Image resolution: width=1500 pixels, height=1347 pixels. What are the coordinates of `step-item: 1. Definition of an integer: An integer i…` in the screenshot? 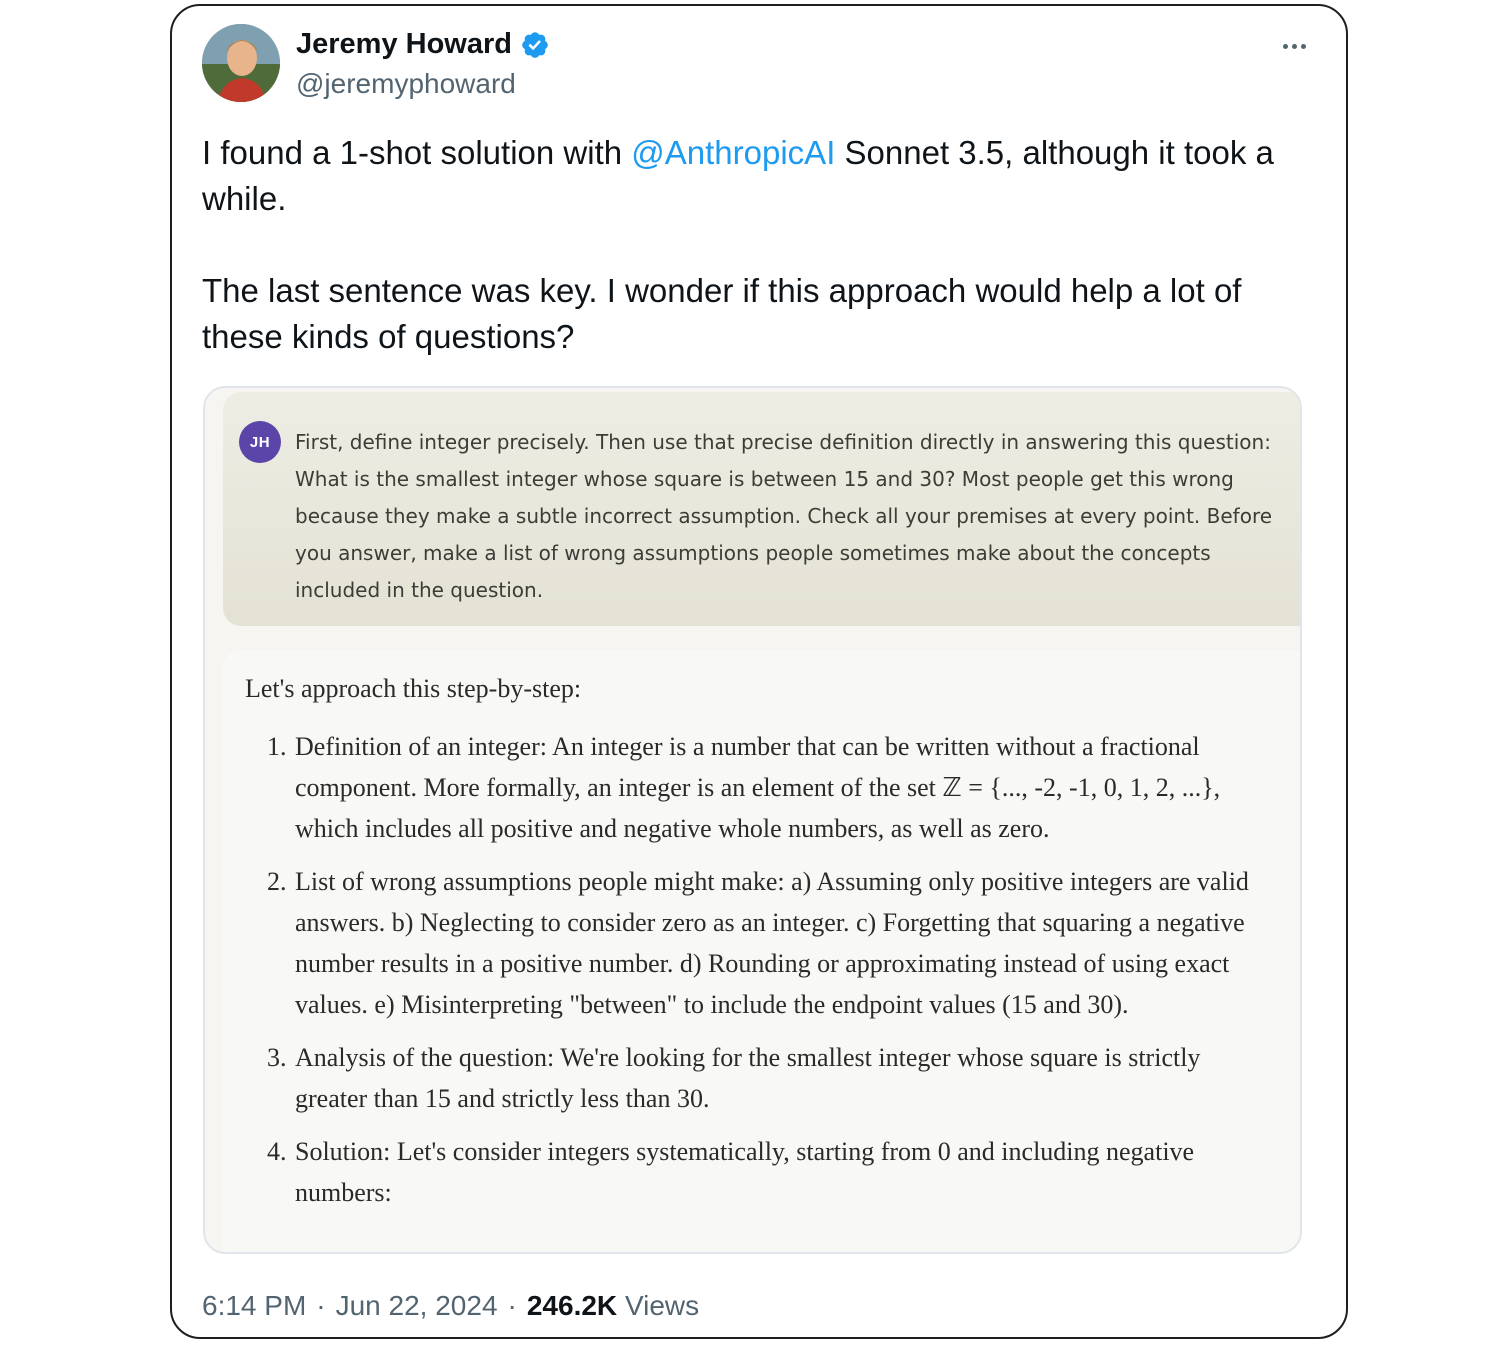 It's located at (755, 787).